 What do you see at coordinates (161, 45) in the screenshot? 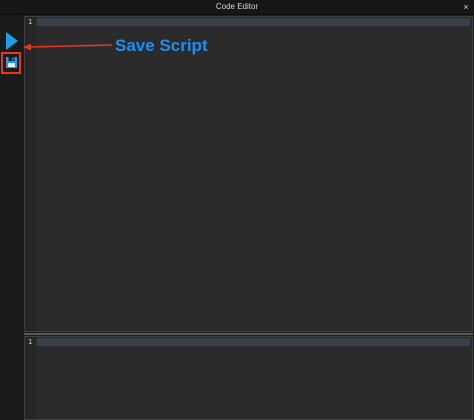
I see `callout-label: Save Script` at bounding box center [161, 45].